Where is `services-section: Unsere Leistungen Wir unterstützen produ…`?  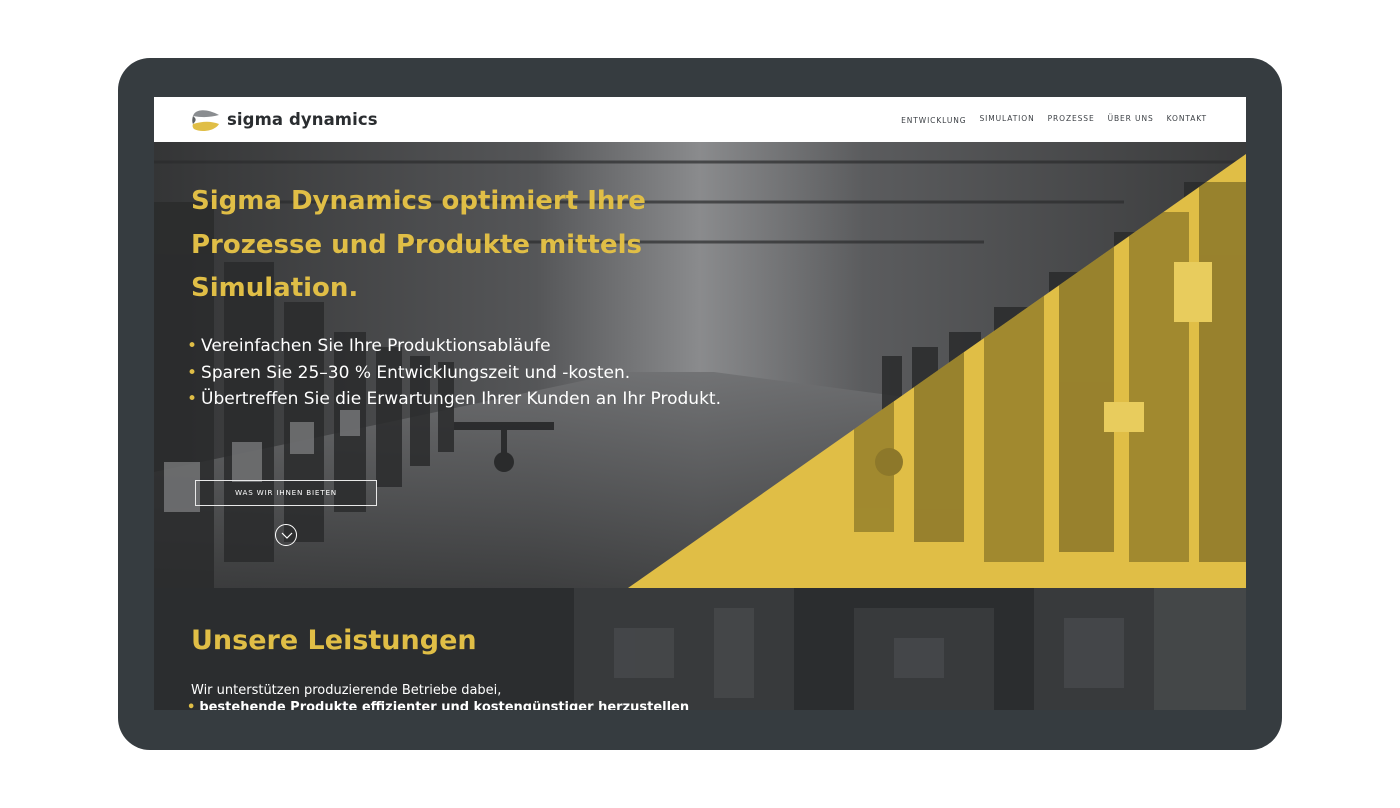
services-section: Unsere Leistungen Wir unterstützen produ… is located at coordinates (700, 649).